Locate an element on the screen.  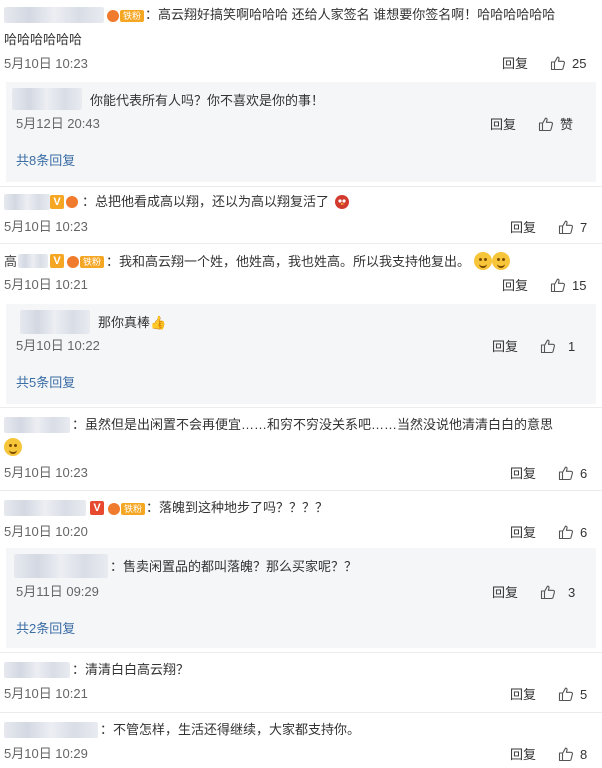
subreply-like-count: 1 is located at coordinates (572, 346).